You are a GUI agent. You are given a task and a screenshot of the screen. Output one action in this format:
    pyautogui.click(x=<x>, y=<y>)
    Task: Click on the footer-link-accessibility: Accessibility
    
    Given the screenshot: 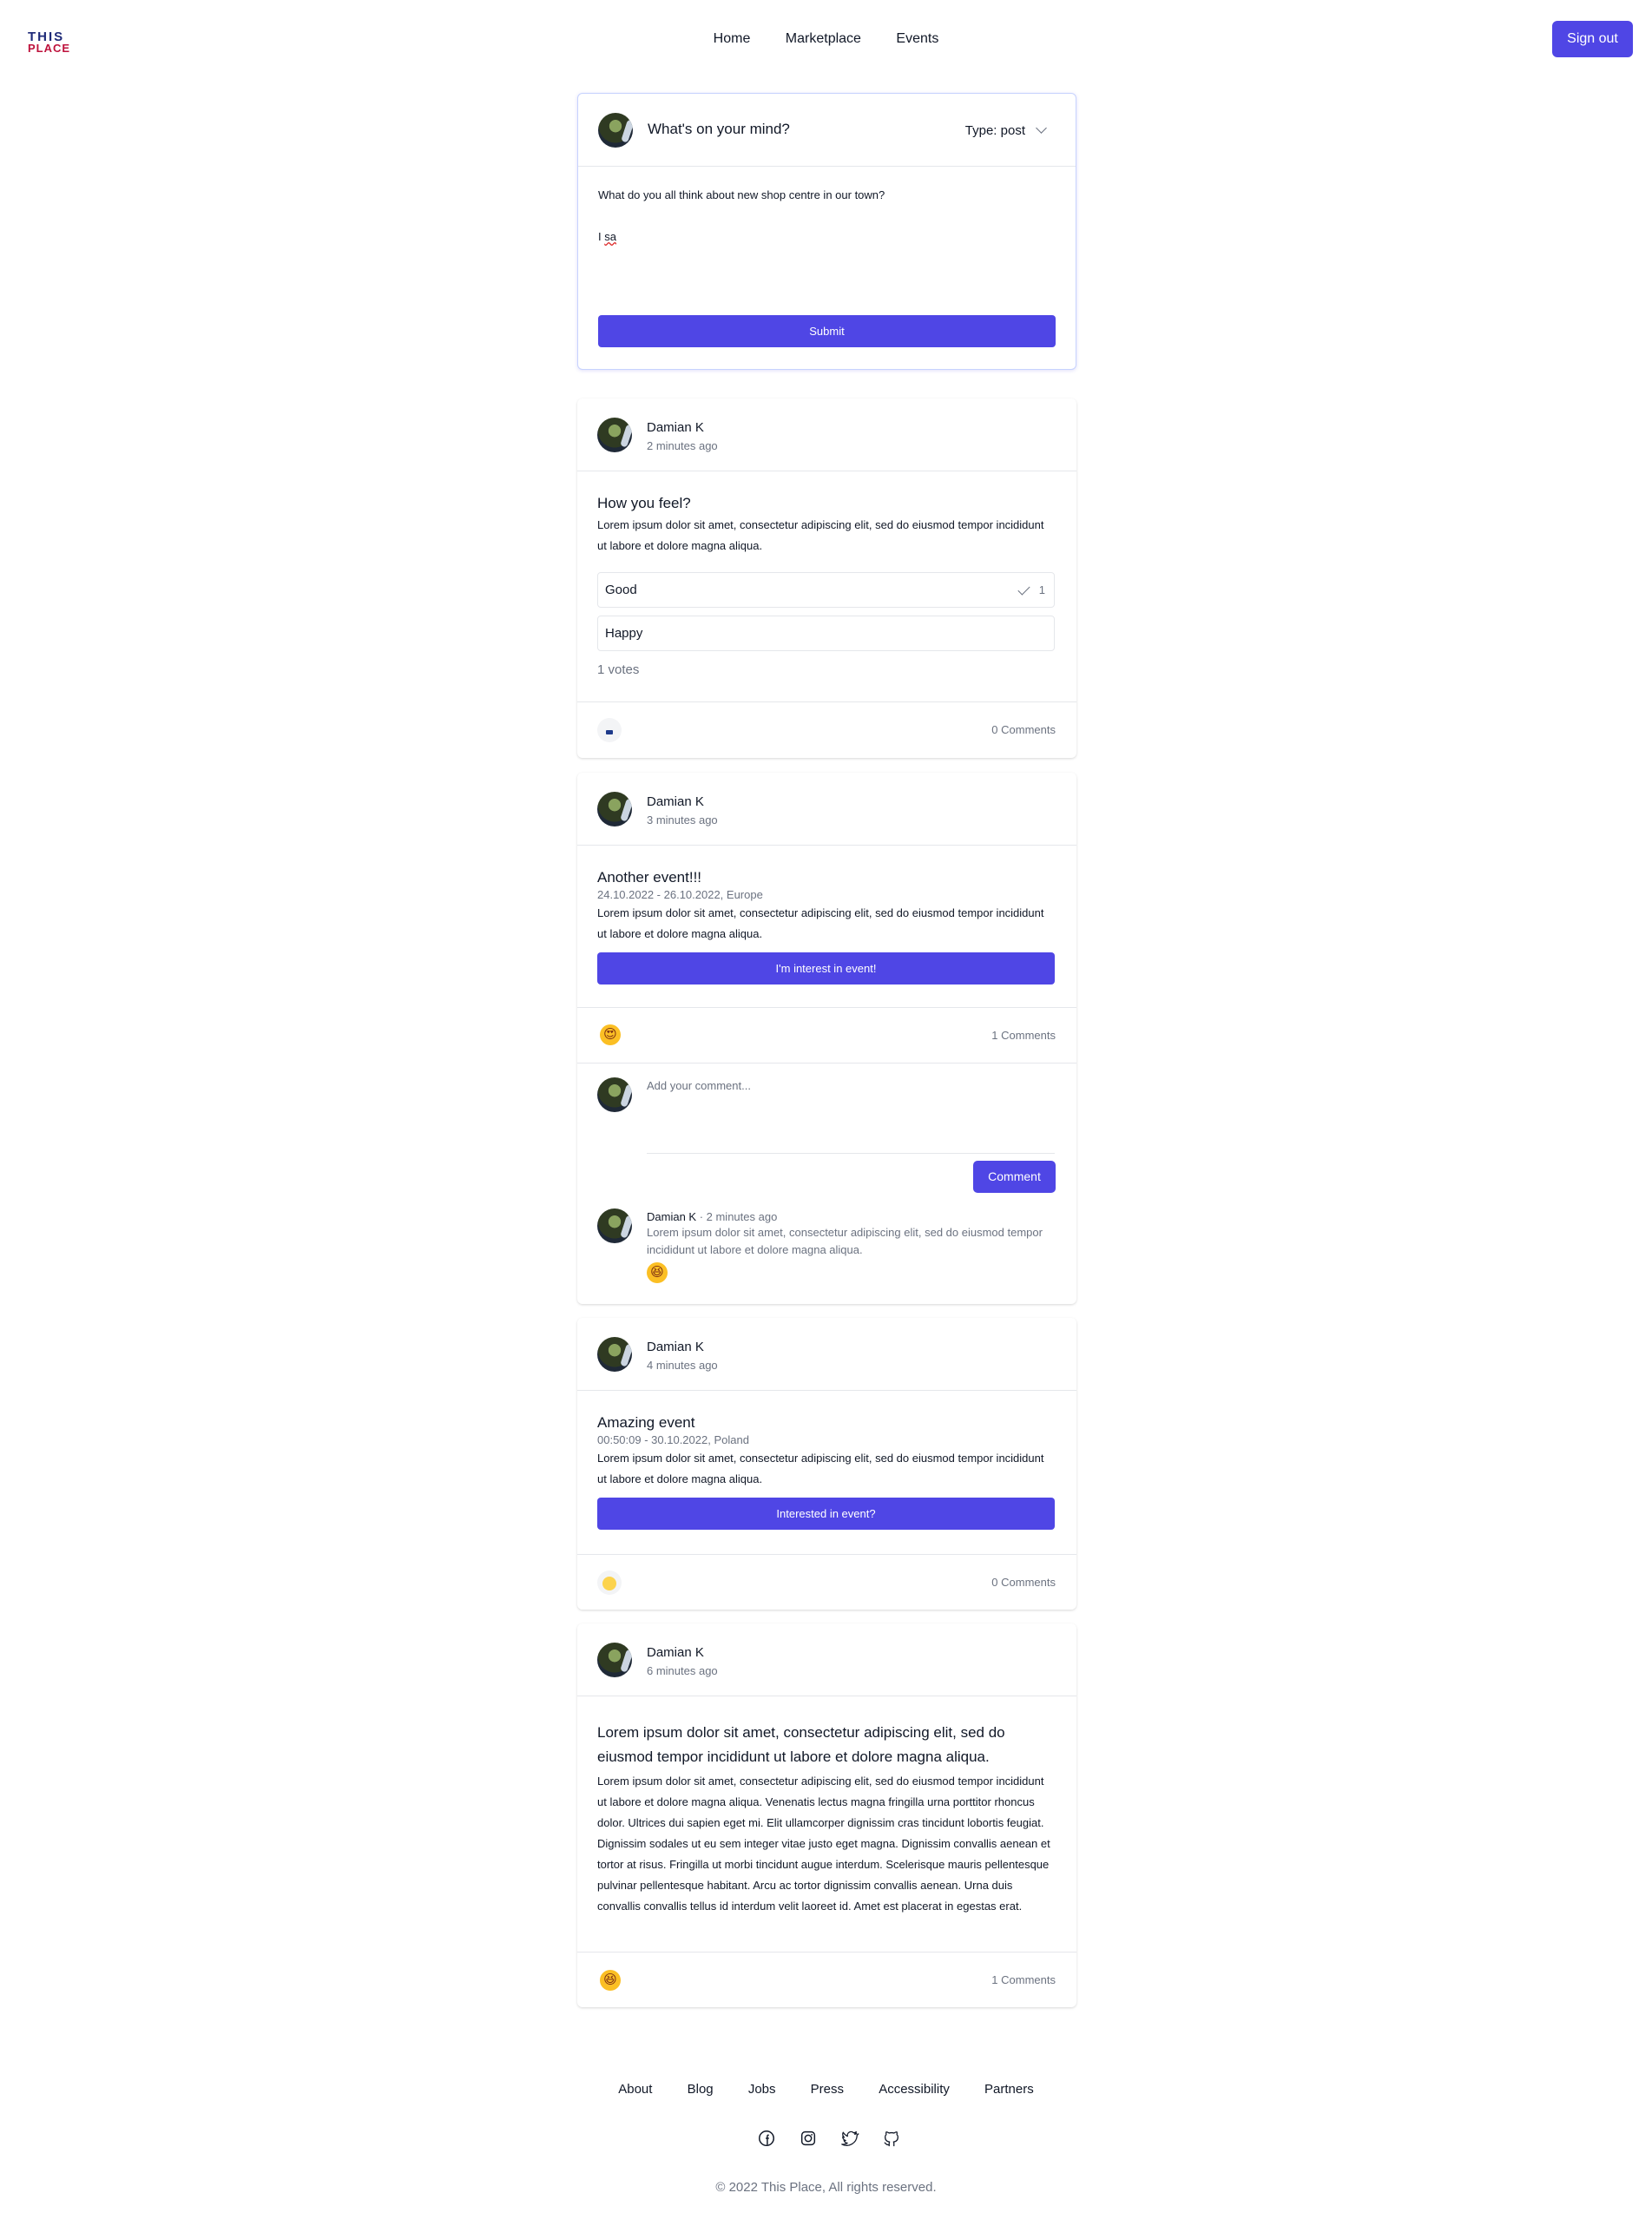 What is the action you would take?
    pyautogui.click(x=914, y=2089)
    